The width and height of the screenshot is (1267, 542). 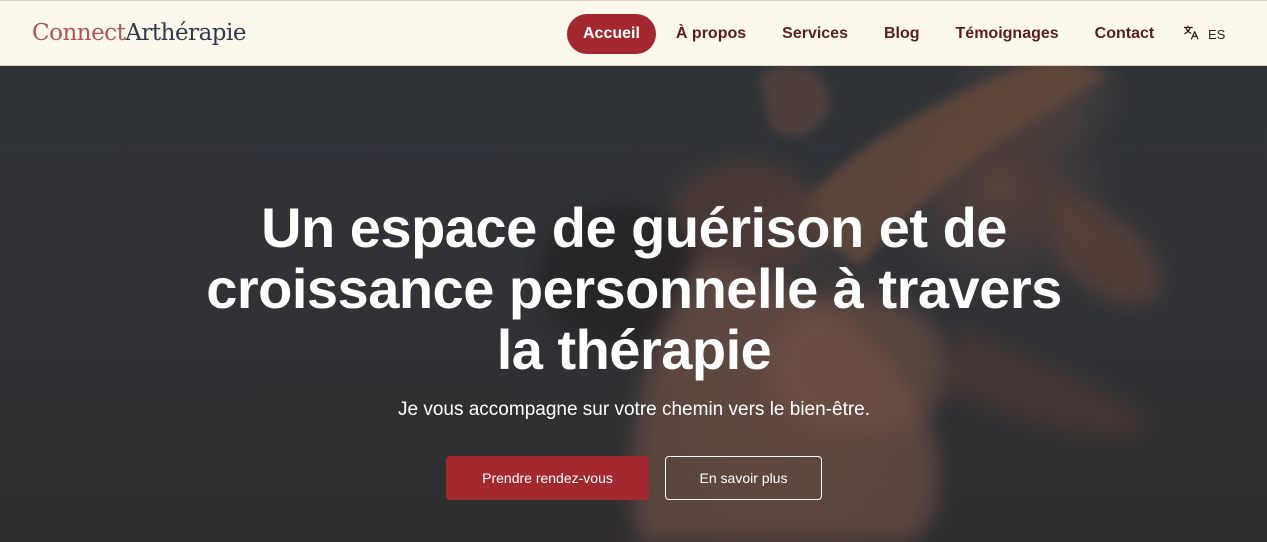 What do you see at coordinates (902, 34) in the screenshot?
I see `nav-item-blog: Blog` at bounding box center [902, 34].